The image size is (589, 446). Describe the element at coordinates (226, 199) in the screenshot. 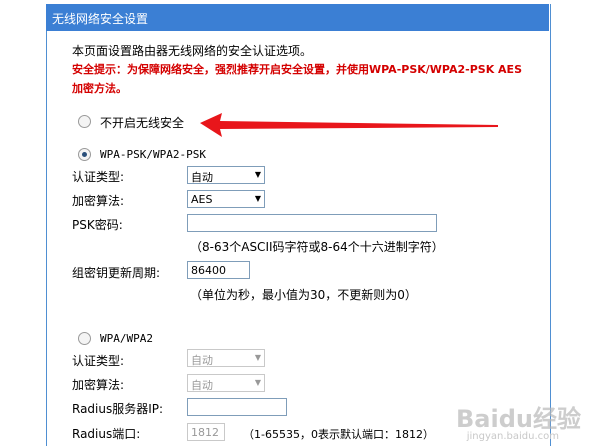

I see `psk-algorithm-select: AES ▼` at that location.